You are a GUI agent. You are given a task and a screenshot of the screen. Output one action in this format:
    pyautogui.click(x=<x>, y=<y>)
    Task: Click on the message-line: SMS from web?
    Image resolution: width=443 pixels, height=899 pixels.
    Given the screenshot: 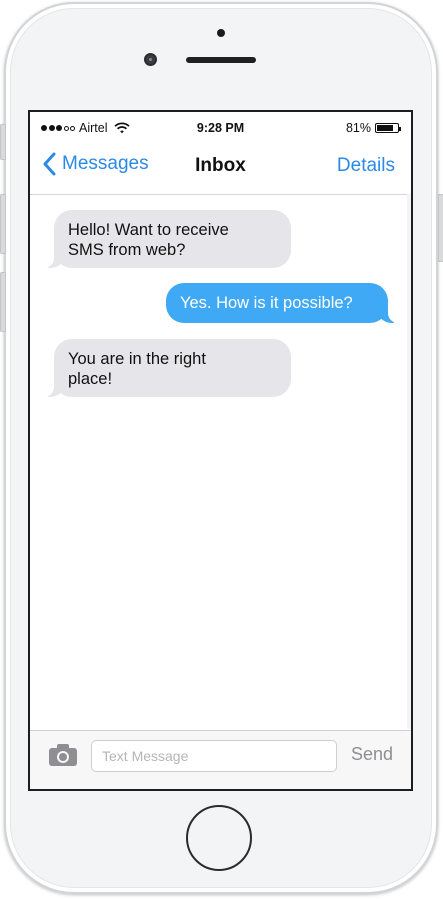 What is the action you would take?
    pyautogui.click(x=127, y=250)
    